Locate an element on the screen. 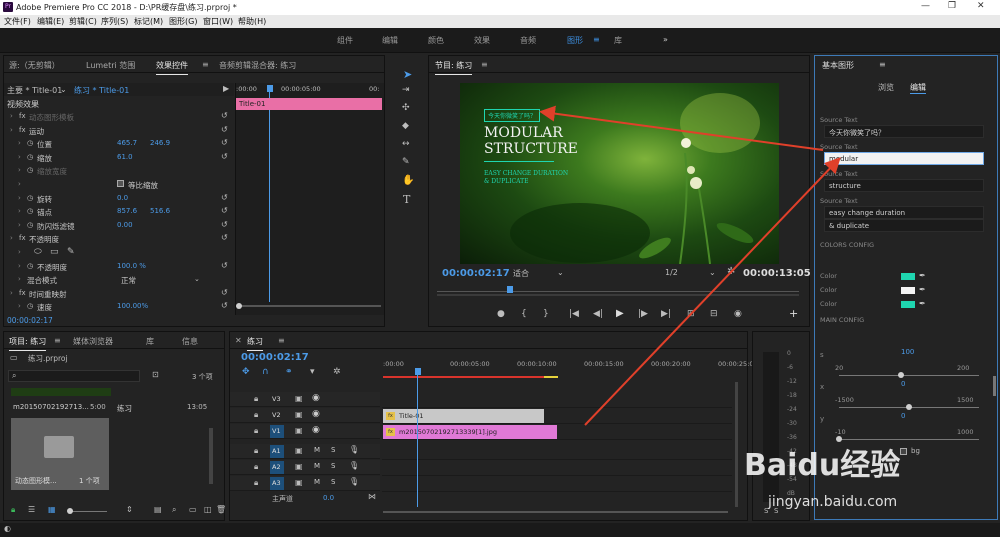 Image resolution: width=1000 pixels, height=537 pixels. rect-mask-icon: ▭ is located at coordinates (54, 252).